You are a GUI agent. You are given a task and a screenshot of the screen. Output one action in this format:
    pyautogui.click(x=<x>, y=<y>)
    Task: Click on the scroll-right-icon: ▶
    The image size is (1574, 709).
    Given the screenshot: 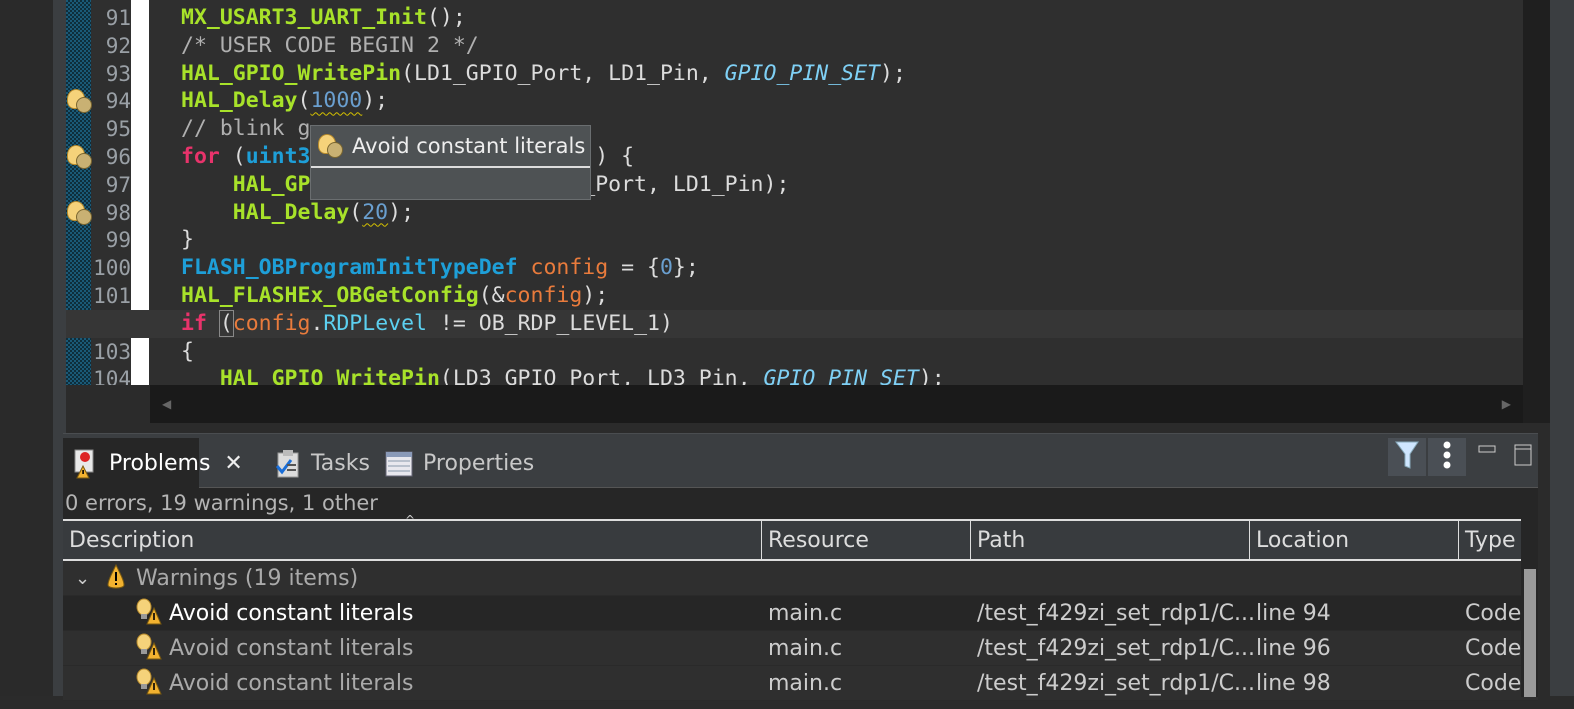 What is the action you would take?
    pyautogui.click(x=1506, y=404)
    